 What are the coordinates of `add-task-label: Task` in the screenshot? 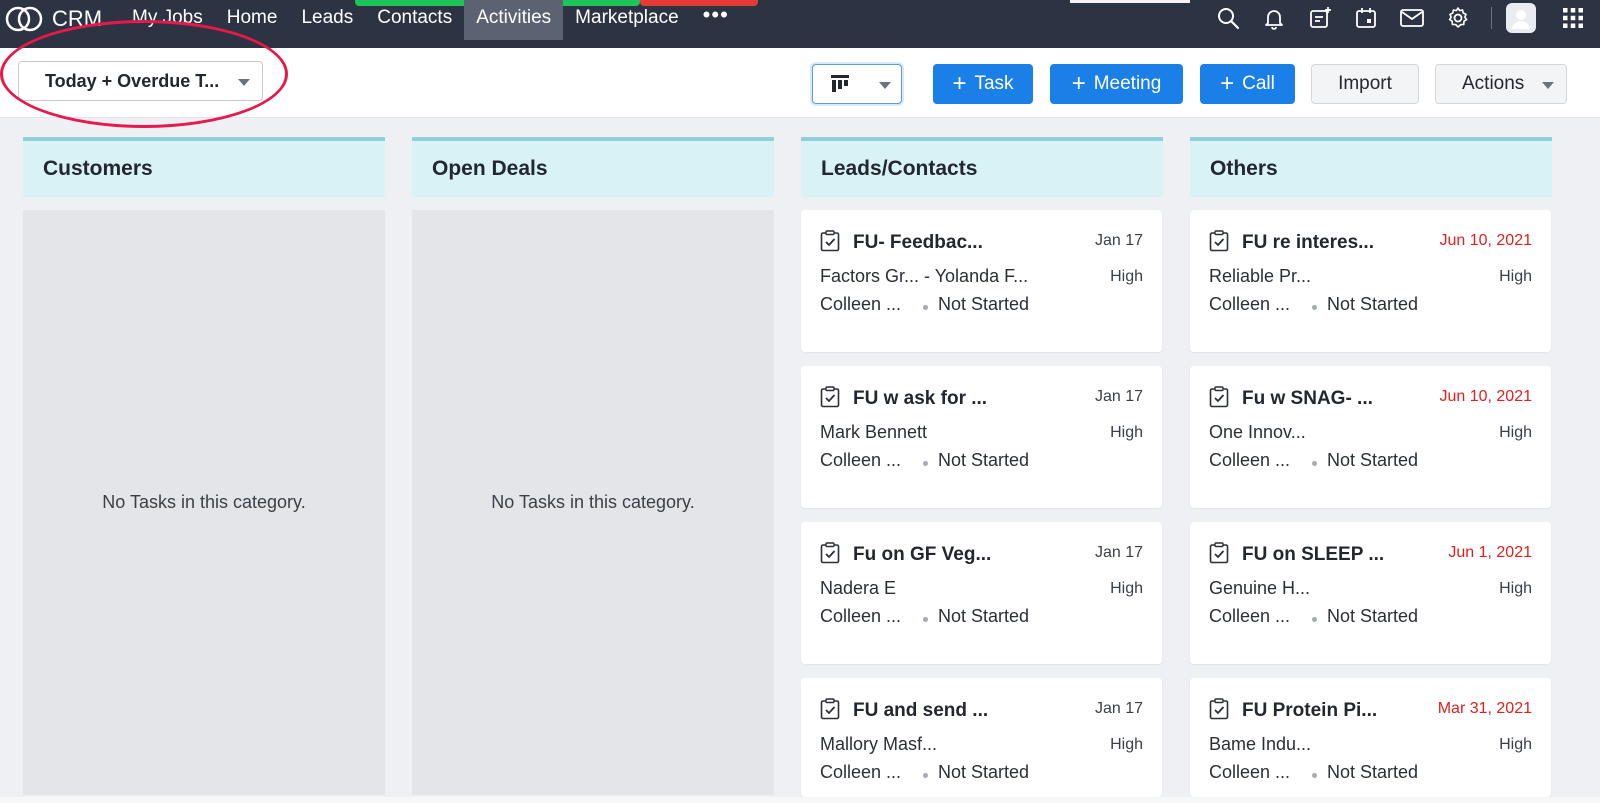 It's located at (994, 83).